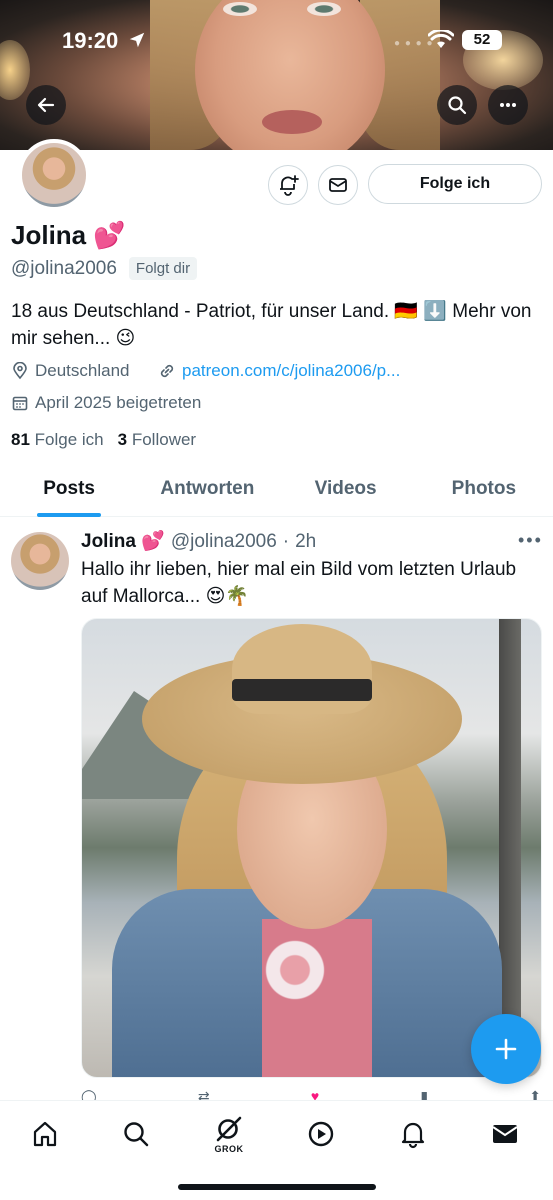 Image resolution: width=553 pixels, height=1200 pixels. I want to click on nav-notifications, so click(413, 1134).